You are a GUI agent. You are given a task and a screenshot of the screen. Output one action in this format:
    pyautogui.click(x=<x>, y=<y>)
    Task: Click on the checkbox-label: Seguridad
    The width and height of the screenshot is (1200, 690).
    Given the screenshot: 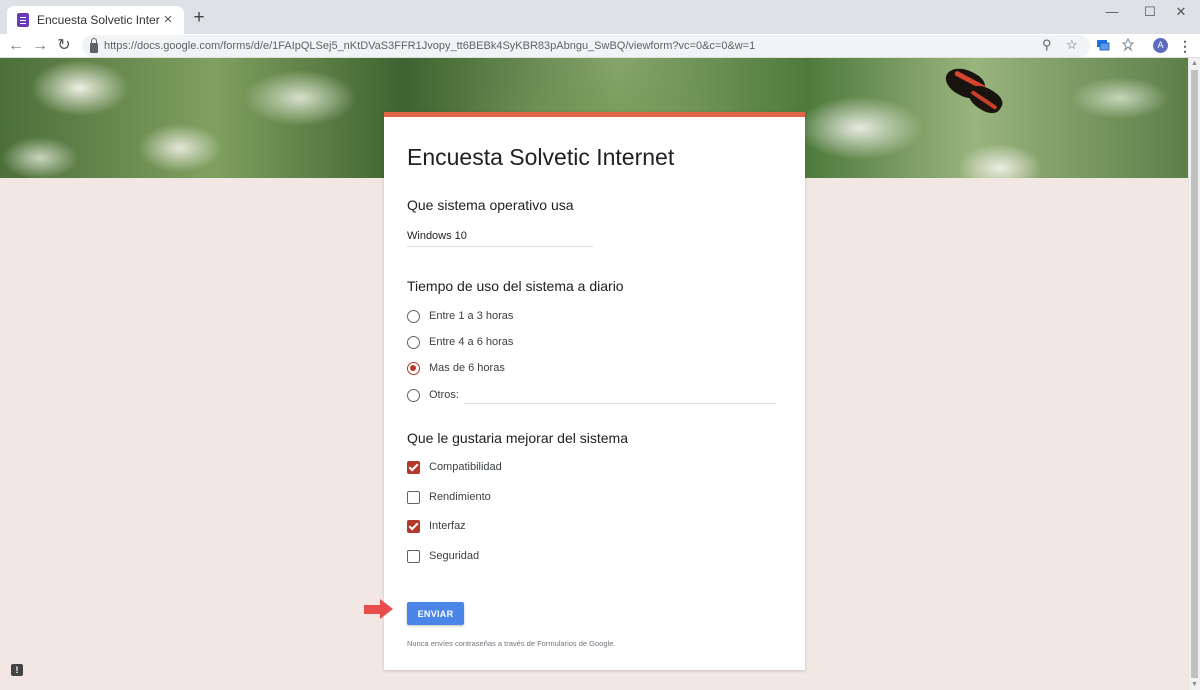 What is the action you would take?
    pyautogui.click(x=454, y=556)
    